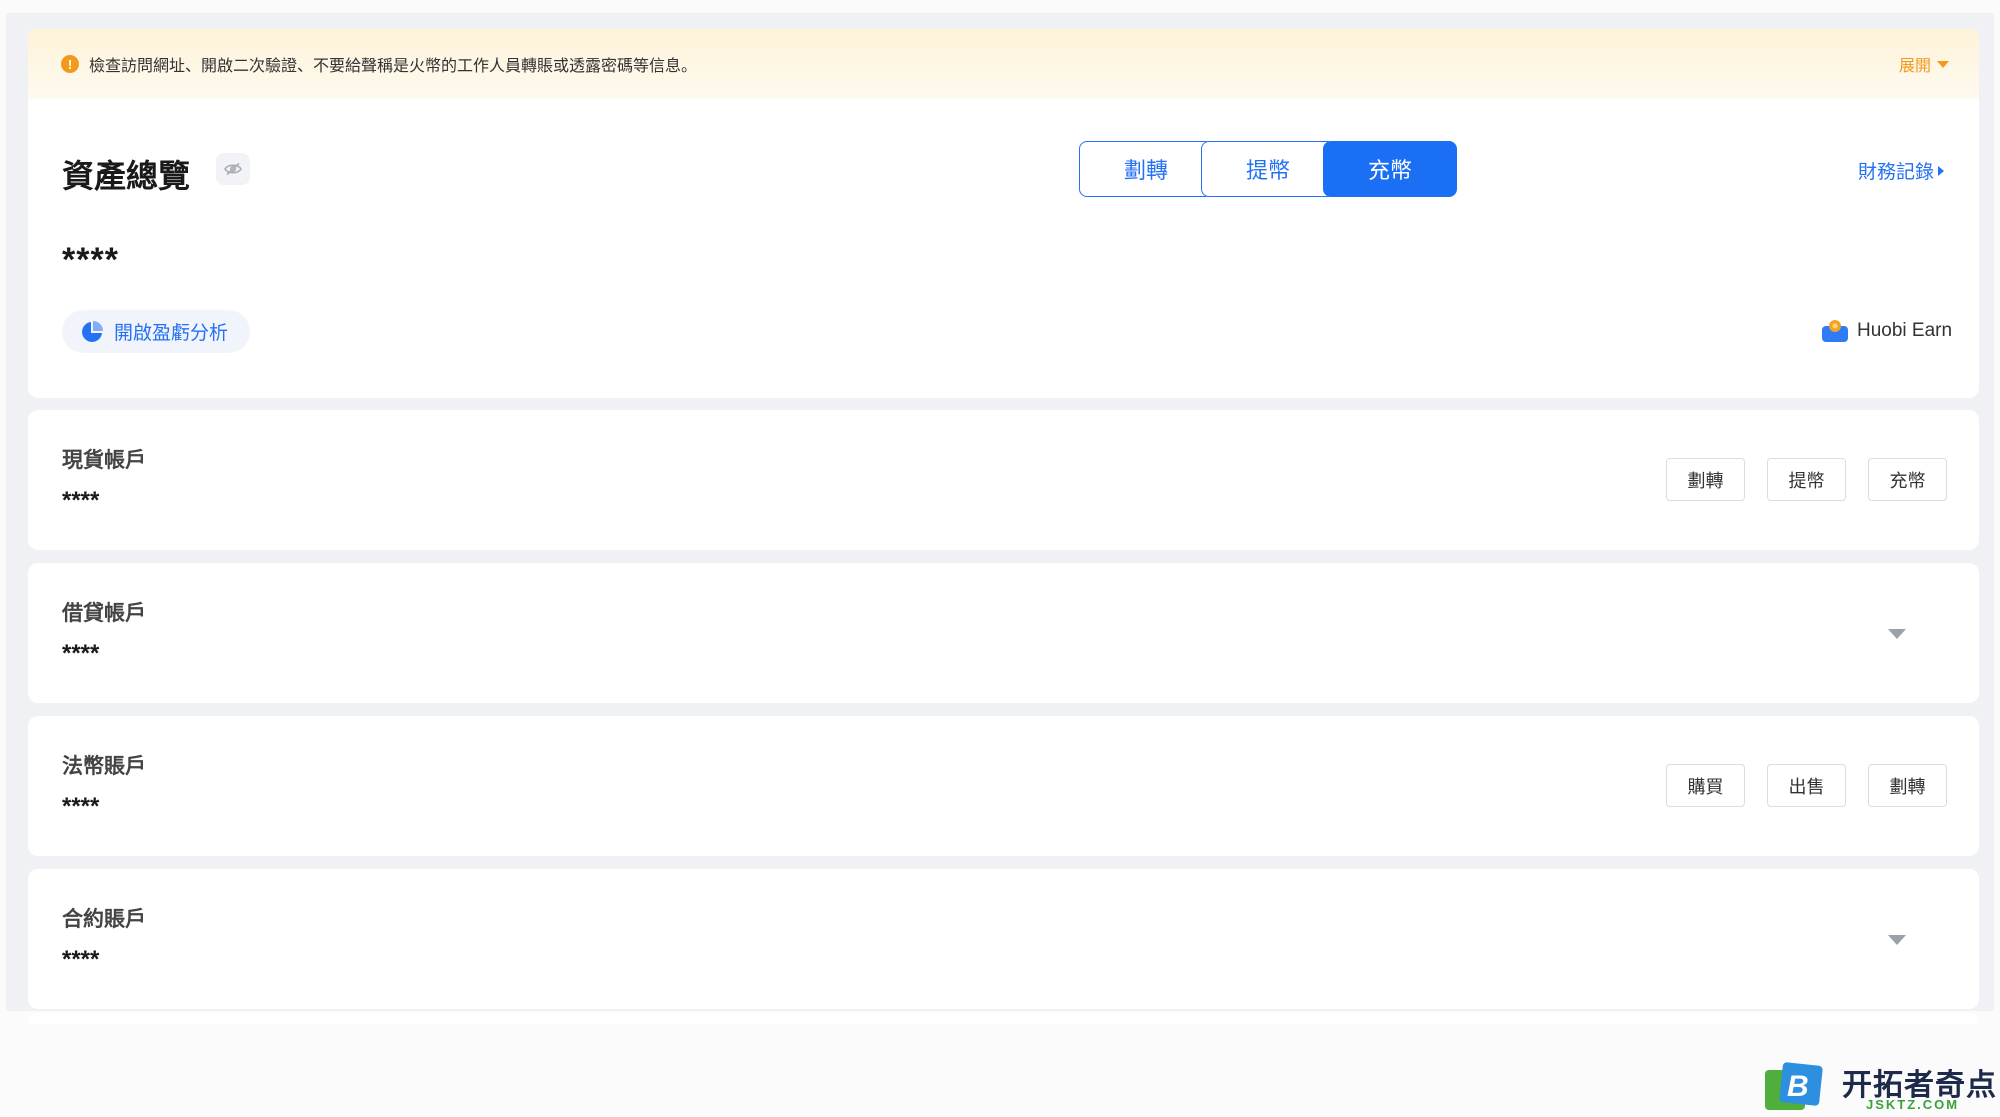 This screenshot has height=1117, width=2000. I want to click on fiat-sell-button: 出售, so click(1806, 785).